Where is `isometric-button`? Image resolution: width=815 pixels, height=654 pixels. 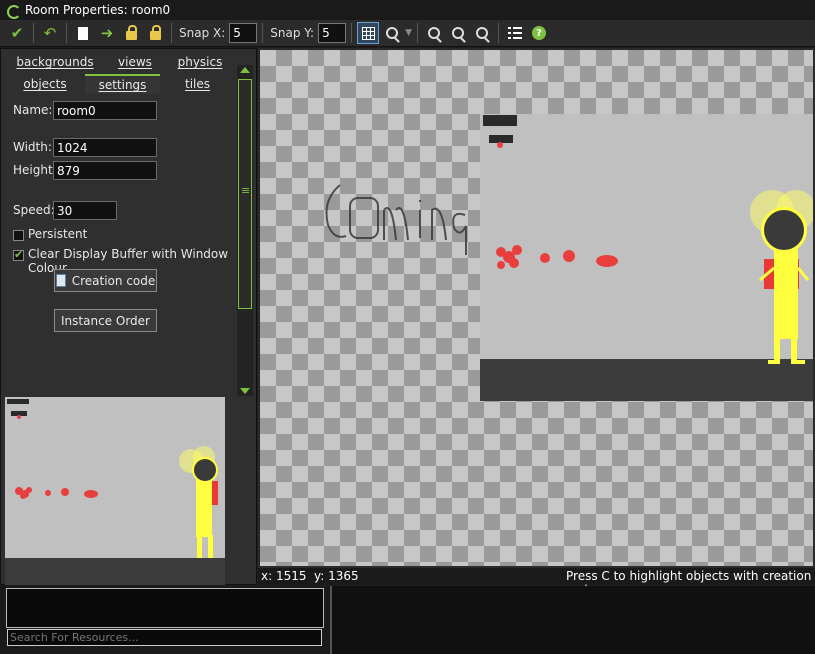 isometric-button is located at coordinates (392, 33).